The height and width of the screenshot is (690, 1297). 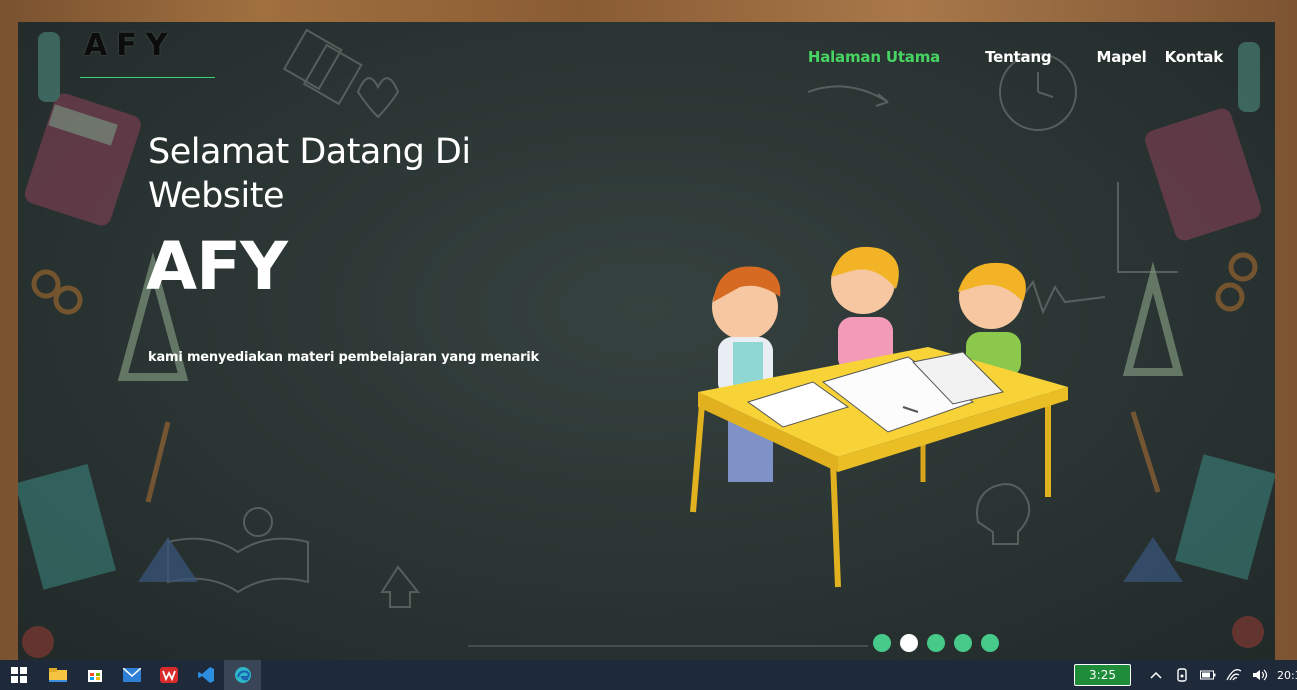 What do you see at coordinates (18, 675) in the screenshot?
I see `start-icon` at bounding box center [18, 675].